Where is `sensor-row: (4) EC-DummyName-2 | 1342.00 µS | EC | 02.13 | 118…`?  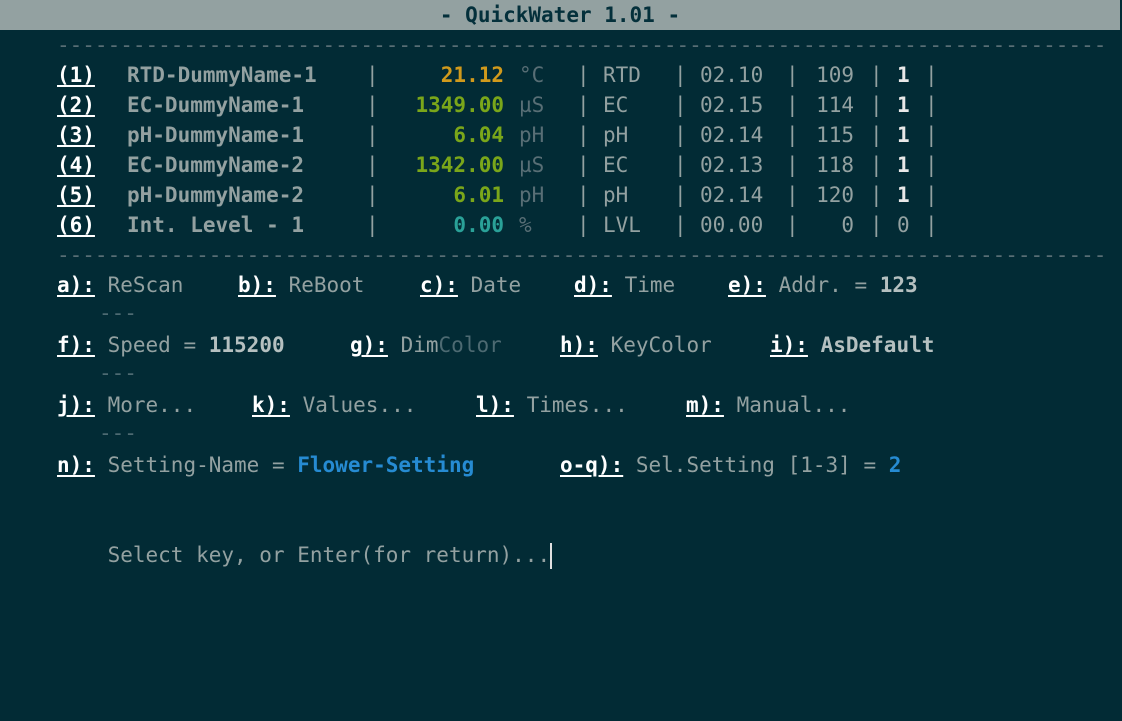 sensor-row: (4) EC-DummyName-2 | 1342.00 µS | EC | 02.13 | 118… is located at coordinates (507, 165).